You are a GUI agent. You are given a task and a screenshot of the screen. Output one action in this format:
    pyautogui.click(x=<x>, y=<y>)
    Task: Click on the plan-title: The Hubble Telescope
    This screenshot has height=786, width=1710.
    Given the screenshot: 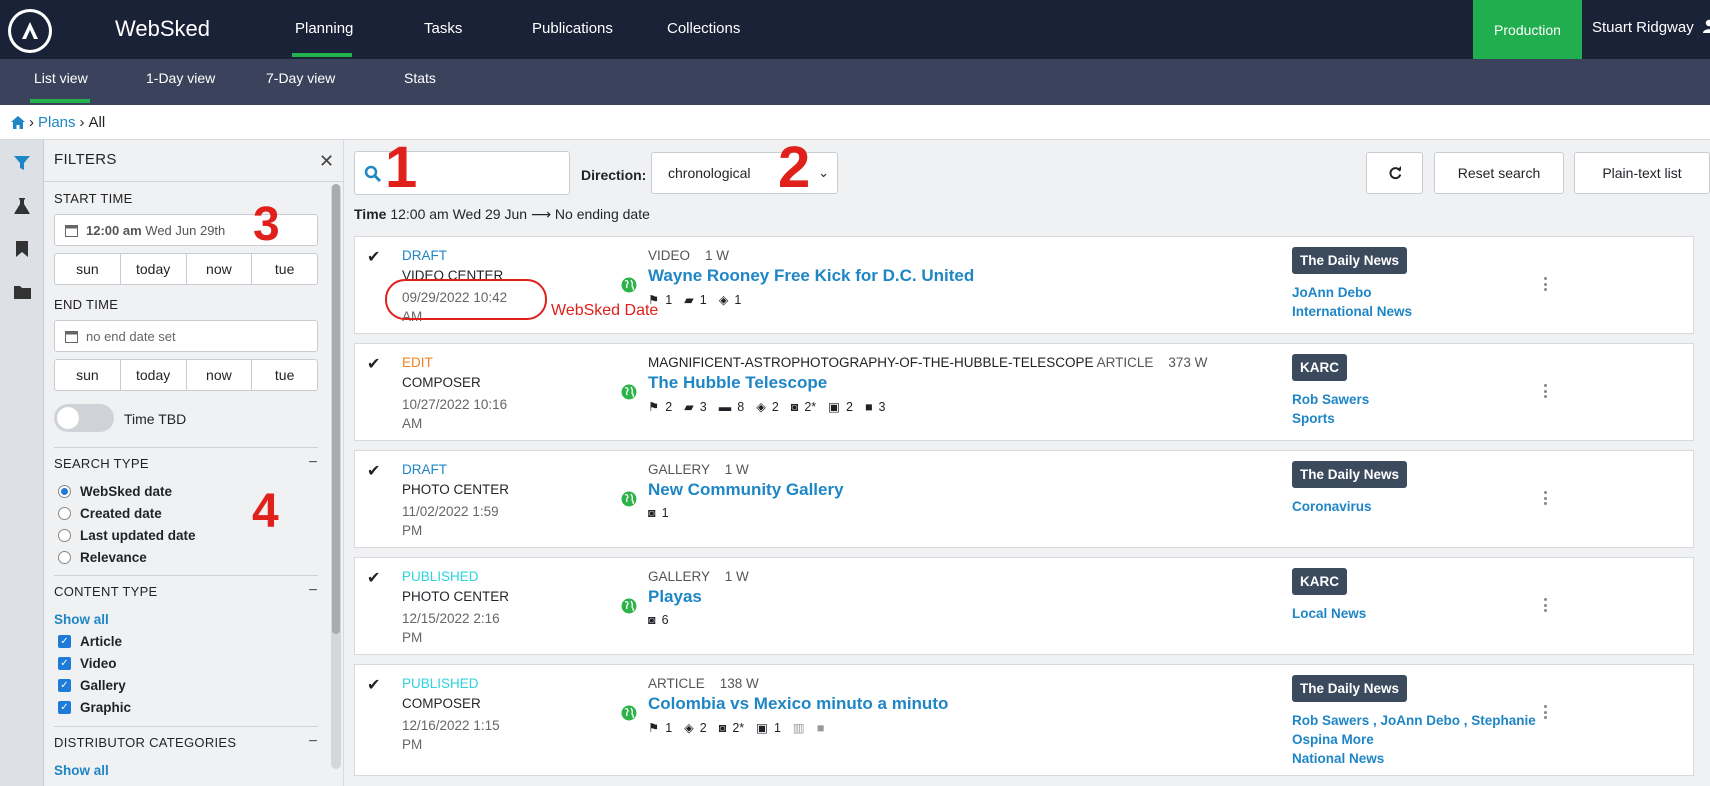 What is the action you would take?
    pyautogui.click(x=737, y=383)
    